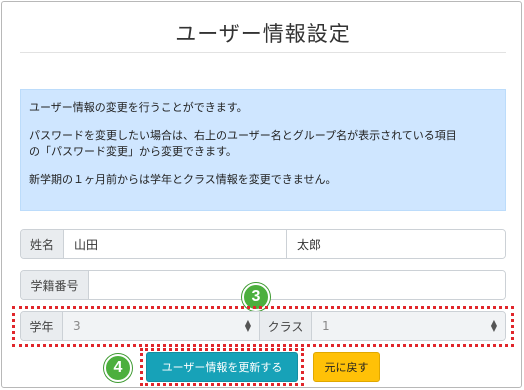  Describe the element at coordinates (243, 135) in the screenshot. I see `info-line-2a: パスワードを変更したい場合は、右上のユーザー名とグループ名が表示されている項目` at that location.